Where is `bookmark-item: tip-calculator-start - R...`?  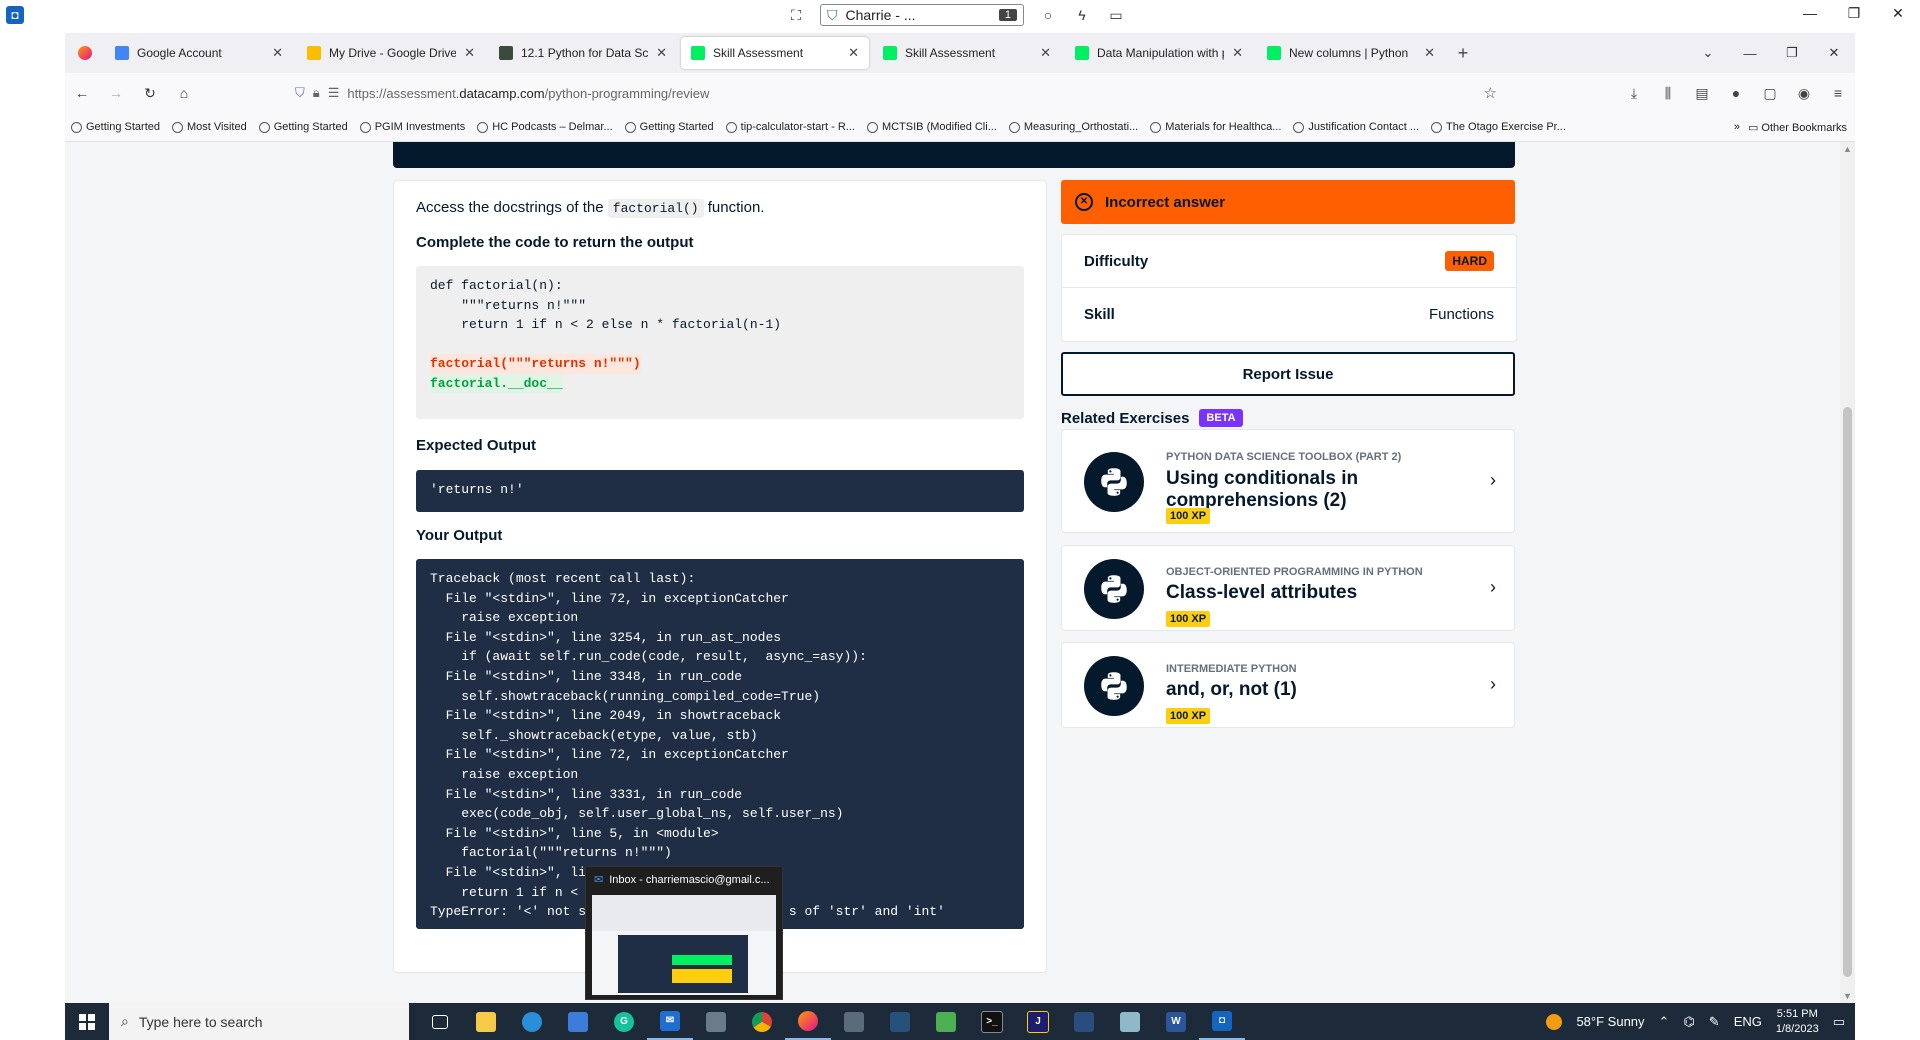 bookmark-item: tip-calculator-start - R... is located at coordinates (790, 127).